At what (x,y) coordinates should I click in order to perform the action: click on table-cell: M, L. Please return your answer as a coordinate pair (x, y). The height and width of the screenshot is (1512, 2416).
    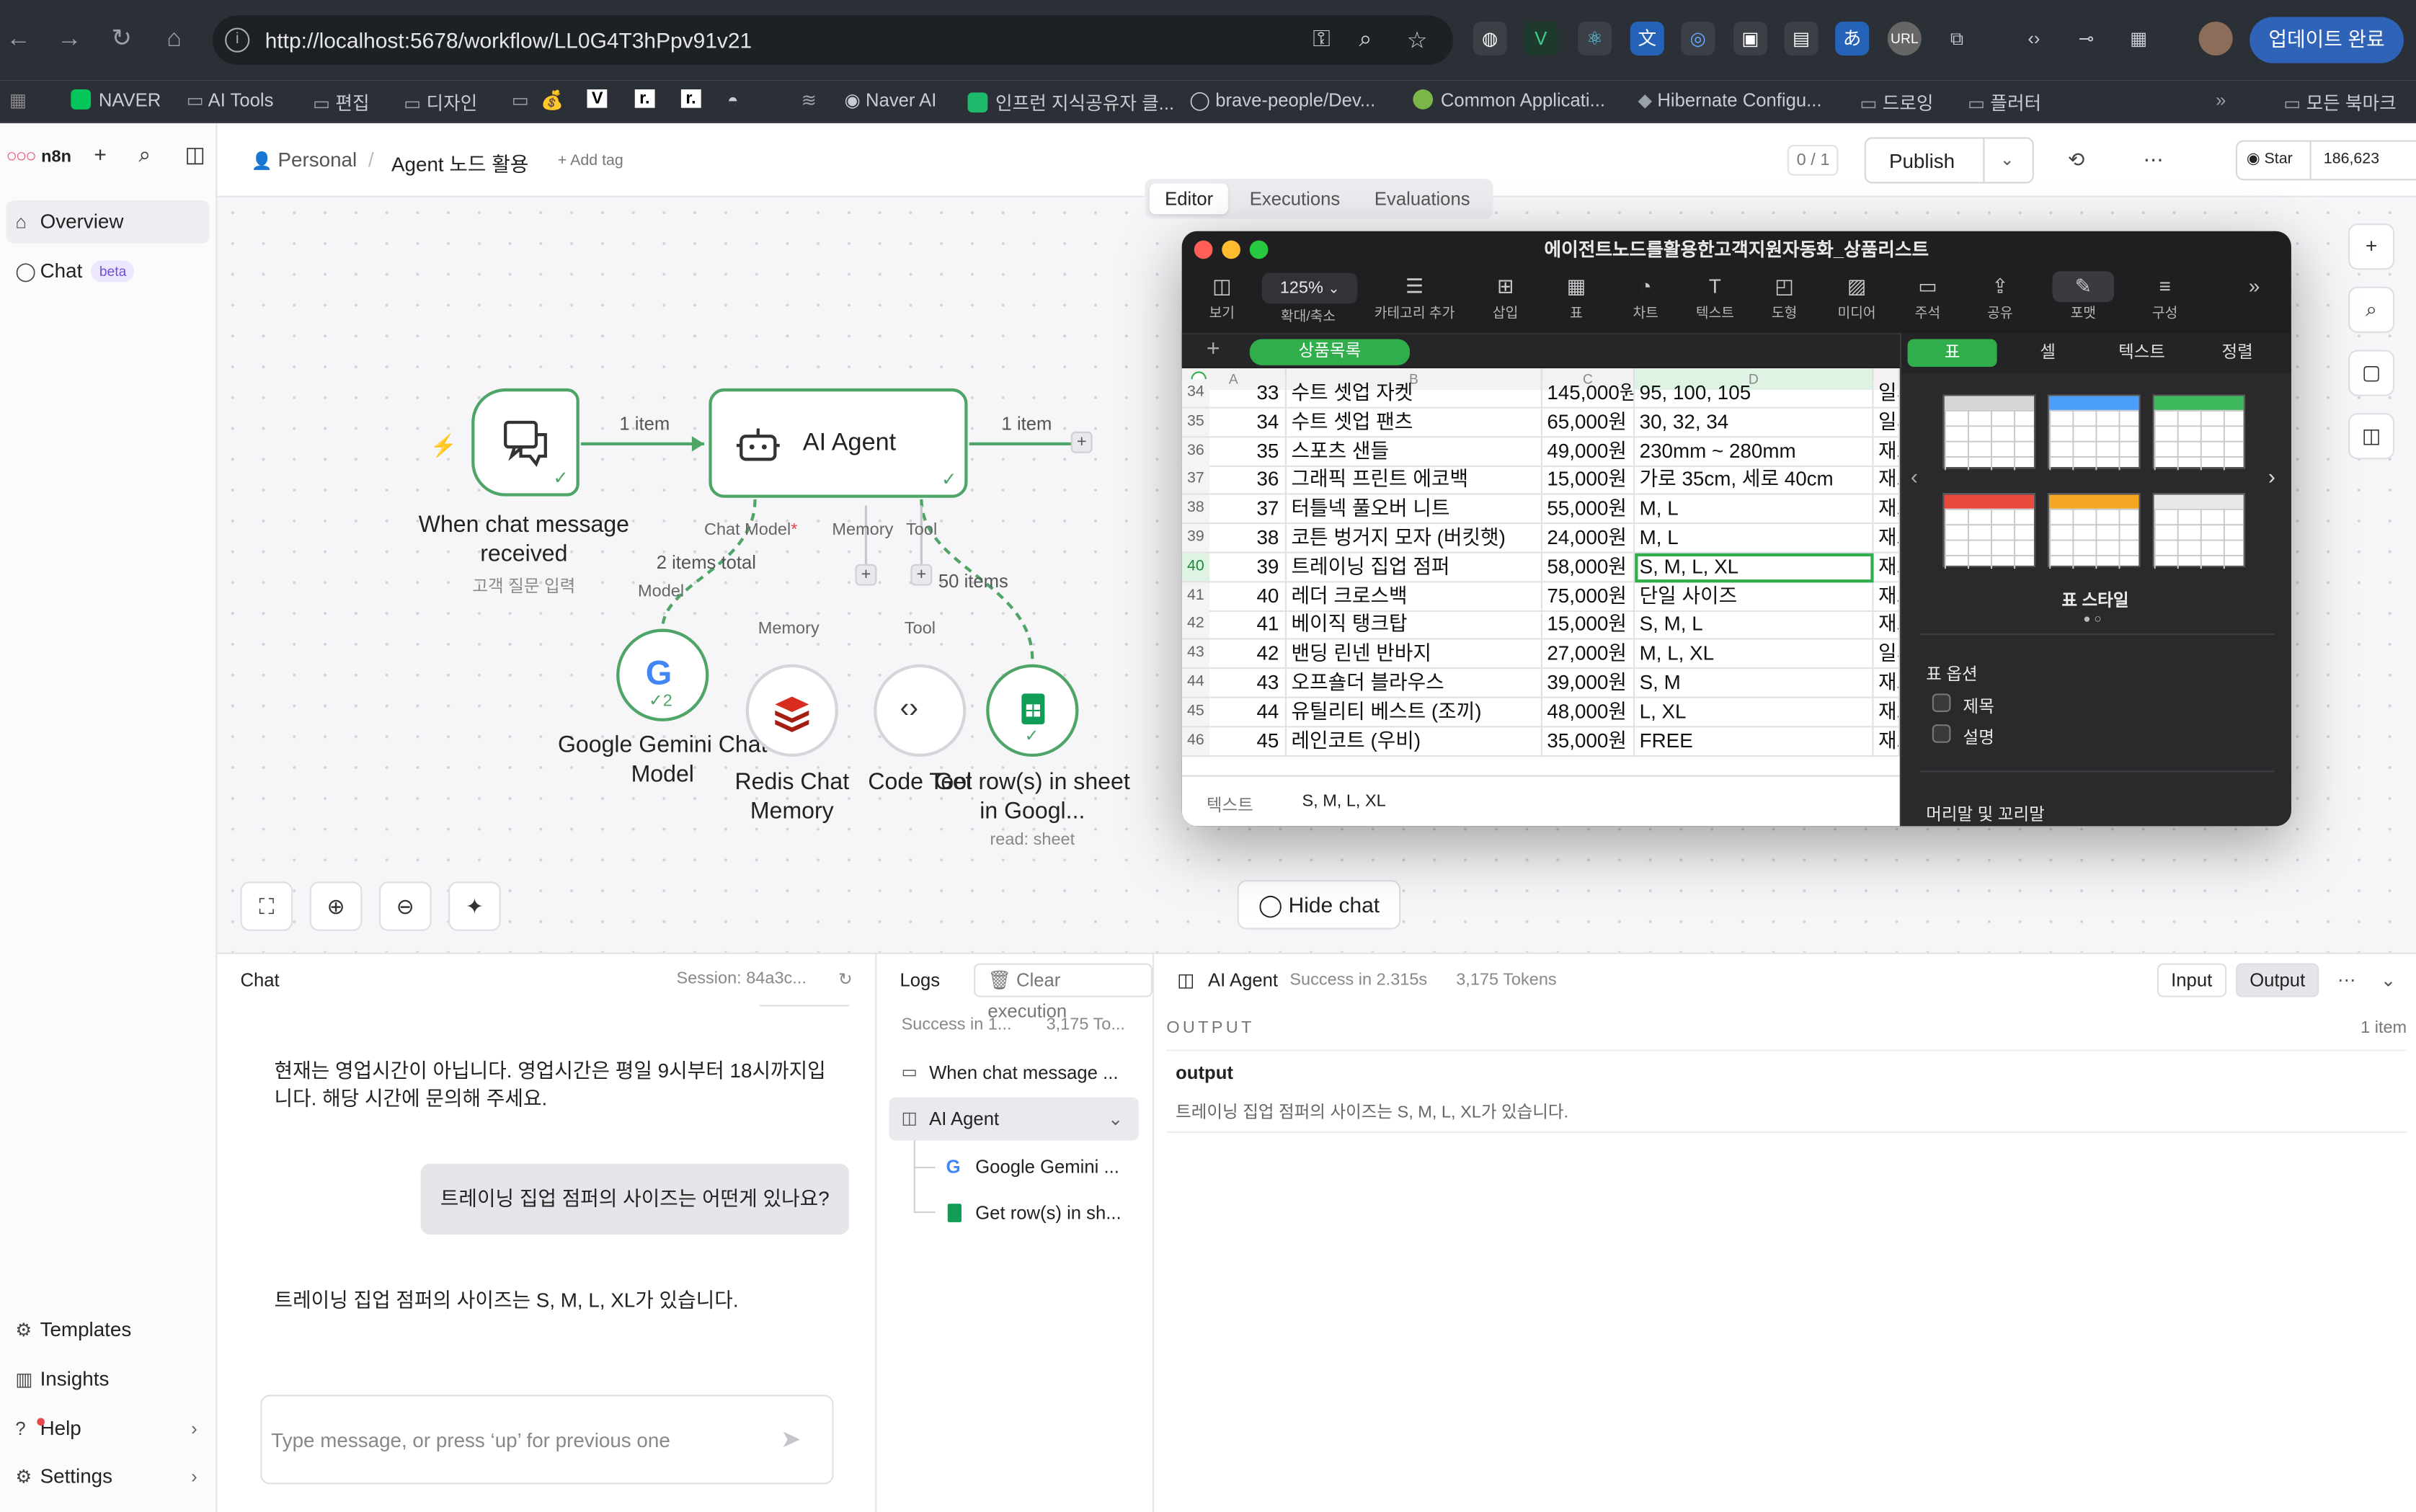
    Looking at the image, I should click on (1754, 510).